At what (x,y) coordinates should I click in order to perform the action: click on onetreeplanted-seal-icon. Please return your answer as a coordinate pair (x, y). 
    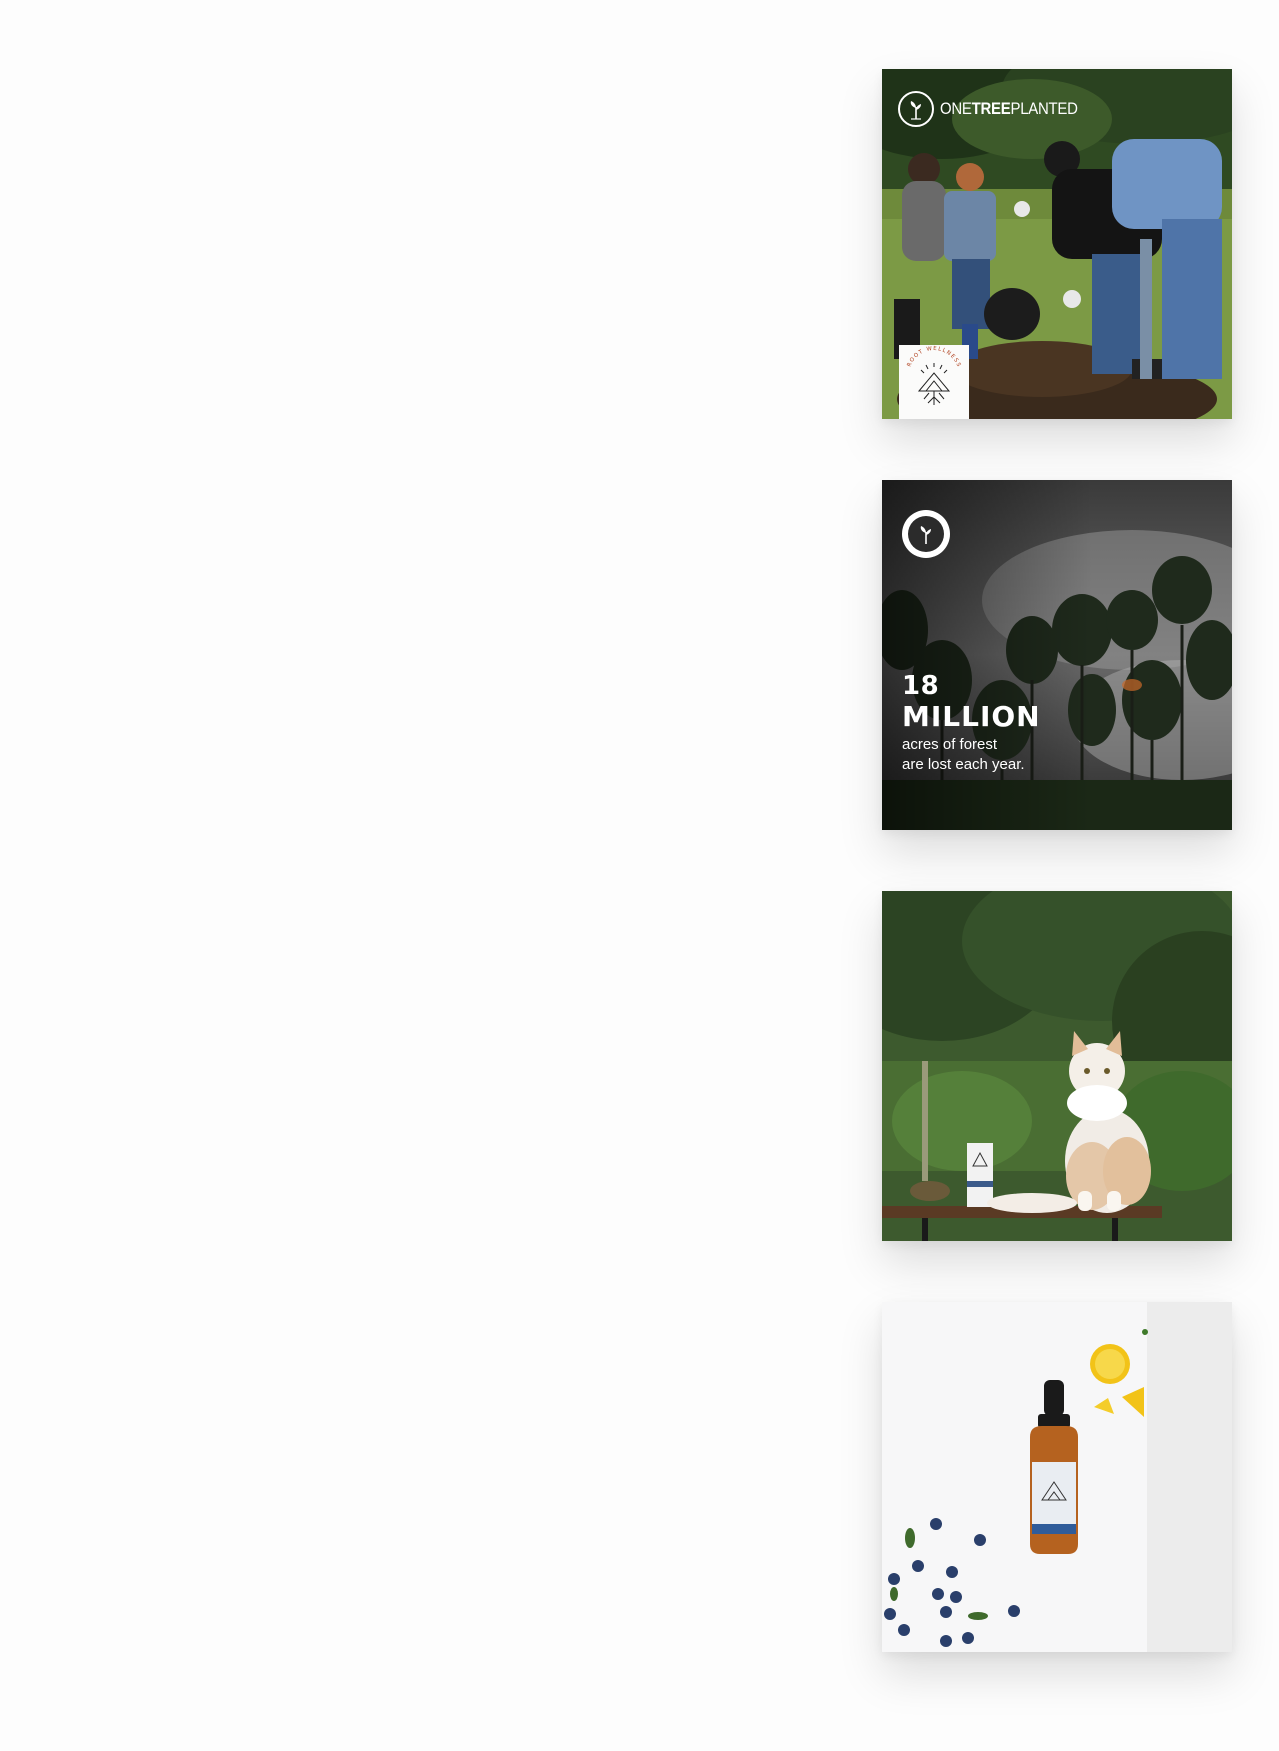
    Looking at the image, I should click on (926, 534).